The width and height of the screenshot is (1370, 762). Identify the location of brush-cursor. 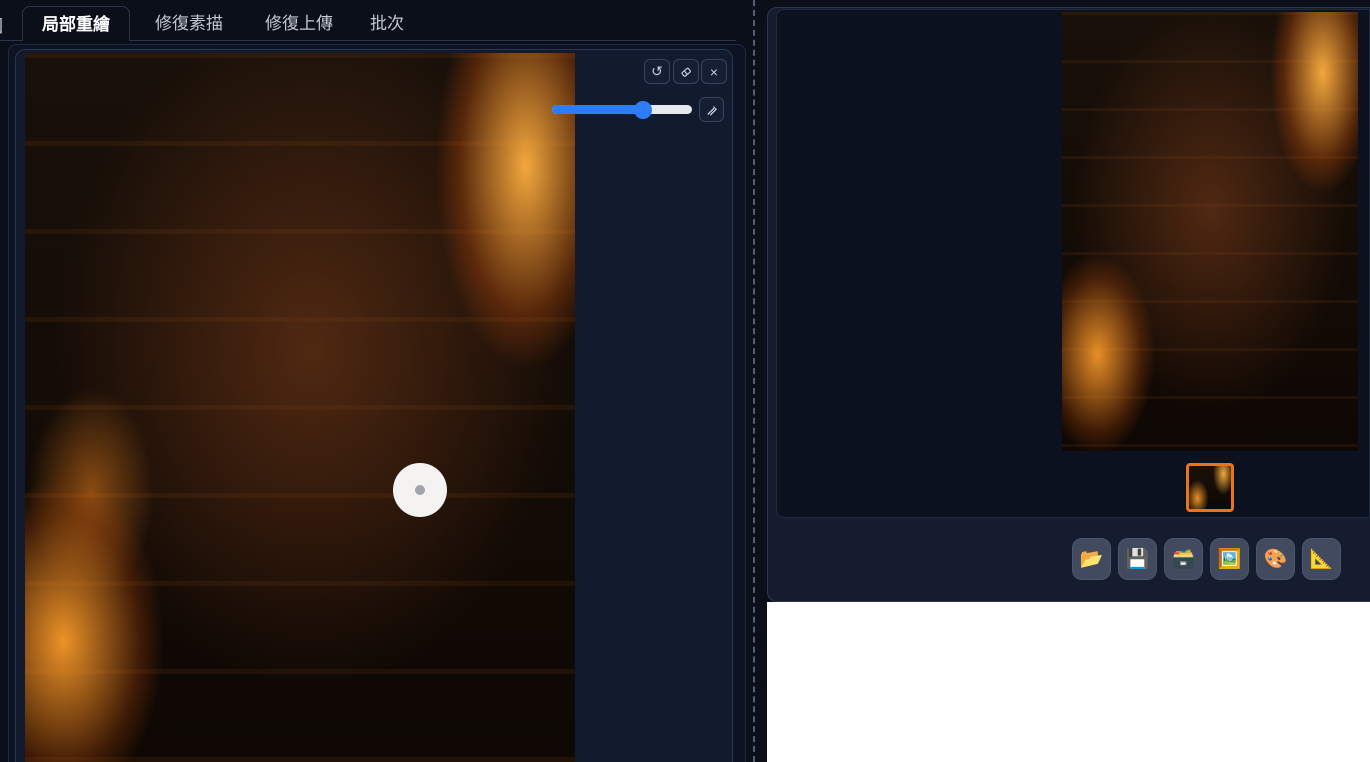
(420, 490).